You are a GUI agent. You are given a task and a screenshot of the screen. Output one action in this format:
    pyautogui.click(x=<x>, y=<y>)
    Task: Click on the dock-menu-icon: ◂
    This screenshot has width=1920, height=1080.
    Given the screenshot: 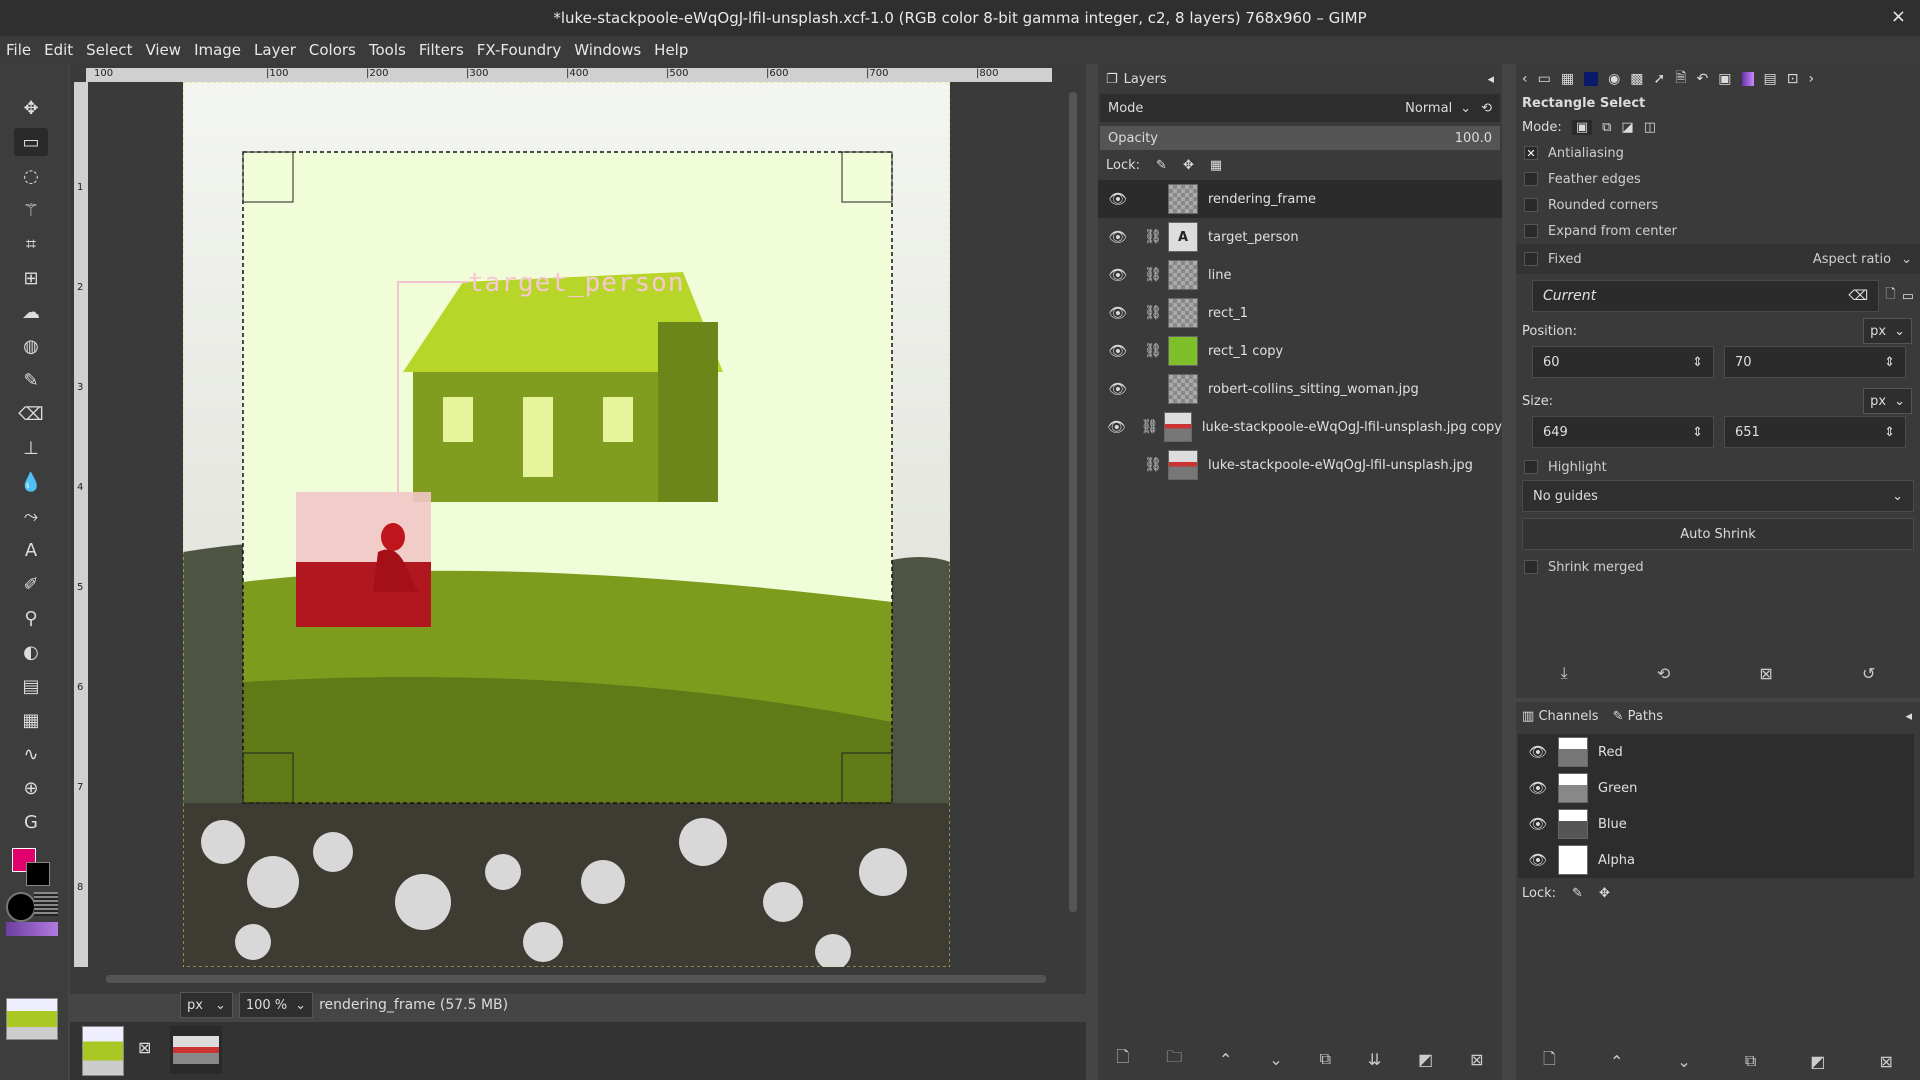 What is the action you would take?
    pyautogui.click(x=1490, y=79)
    